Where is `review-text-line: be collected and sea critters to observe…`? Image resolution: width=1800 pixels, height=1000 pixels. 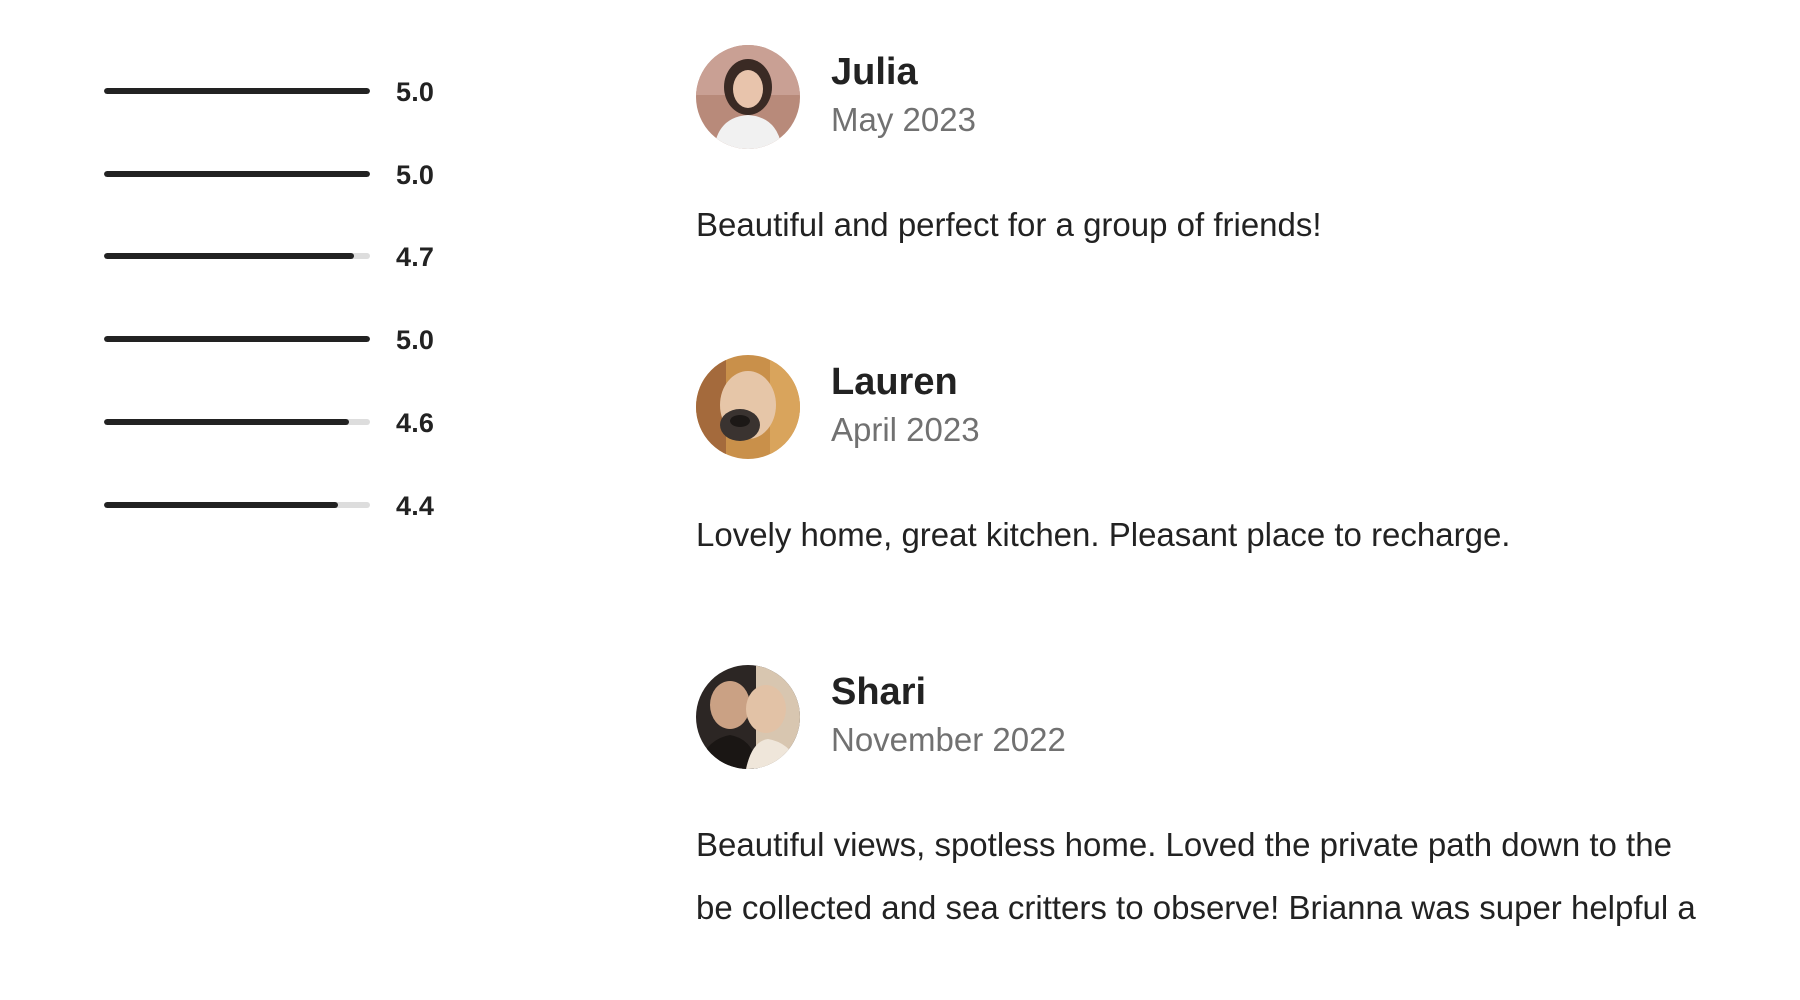
review-text-line: be collected and sea critters to observe… is located at coordinates (1196, 907).